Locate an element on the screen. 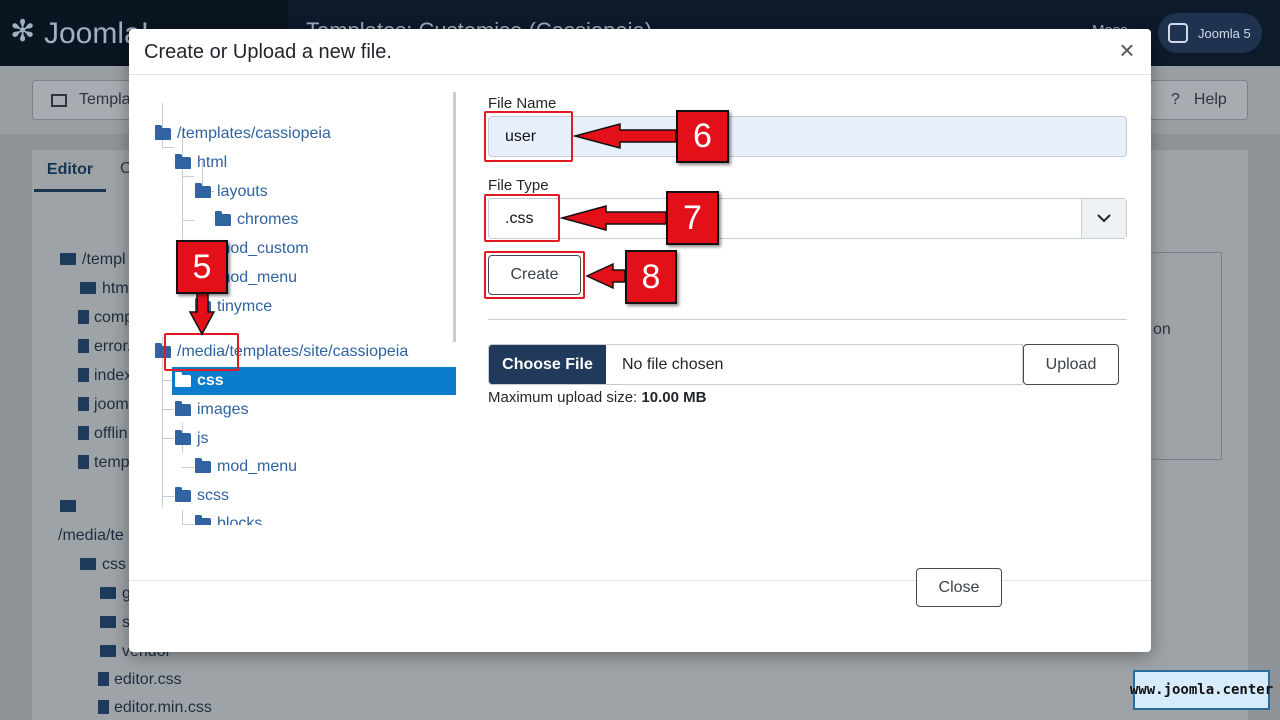 This screenshot has height=720, width=1280. tree-folder-js: js is located at coordinates (192, 439).